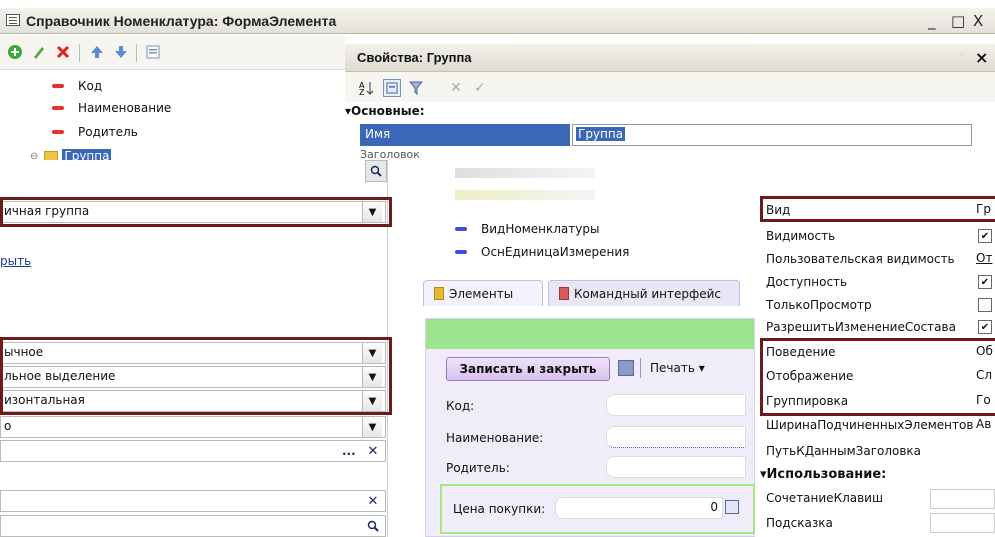 The height and width of the screenshot is (537, 995). I want to click on open-link: рыть, so click(15, 261).